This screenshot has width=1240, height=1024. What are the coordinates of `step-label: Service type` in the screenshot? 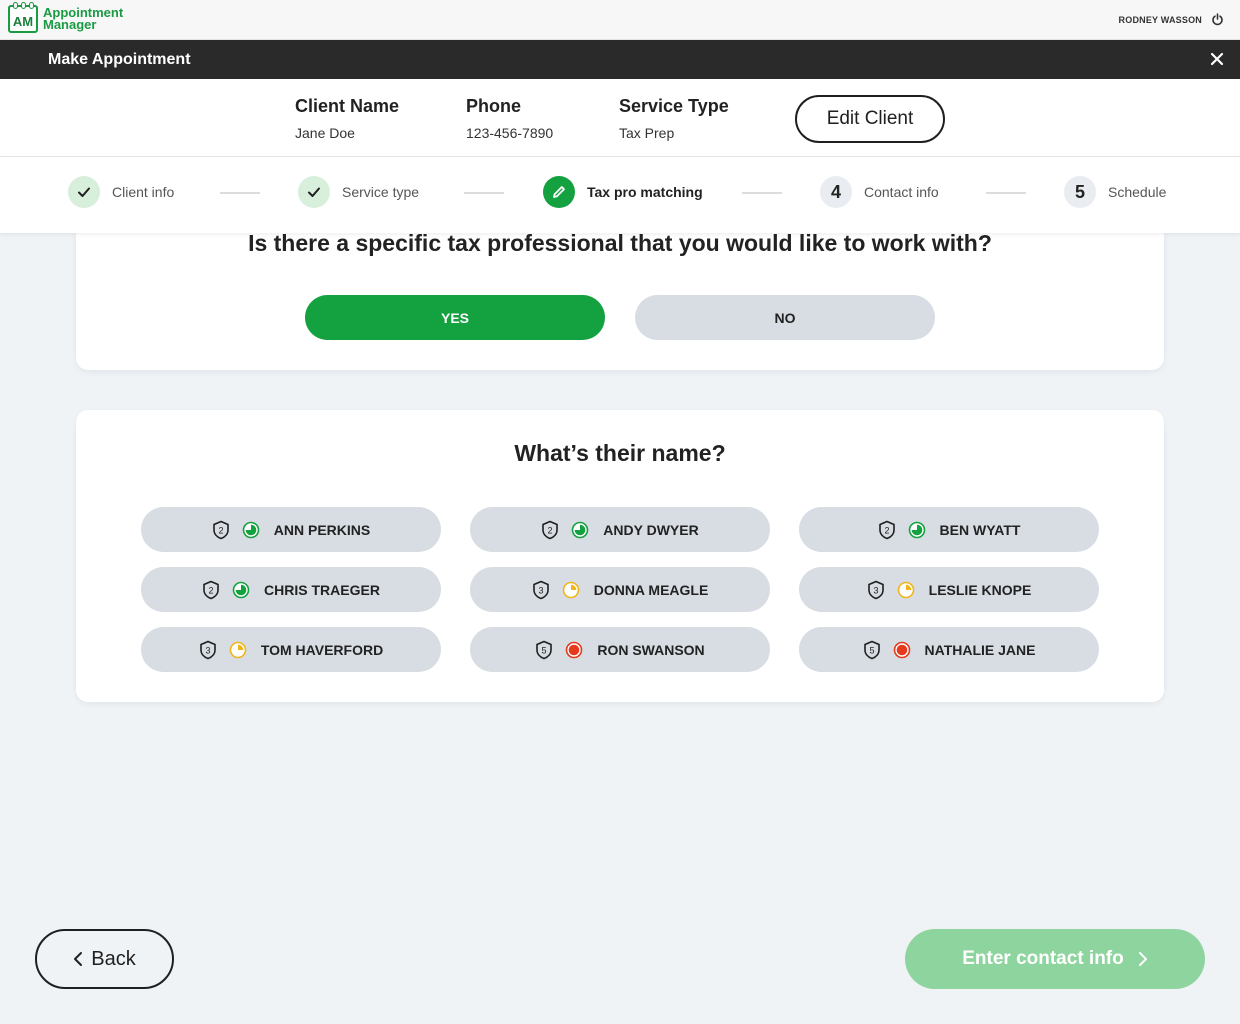 It's located at (381, 192).